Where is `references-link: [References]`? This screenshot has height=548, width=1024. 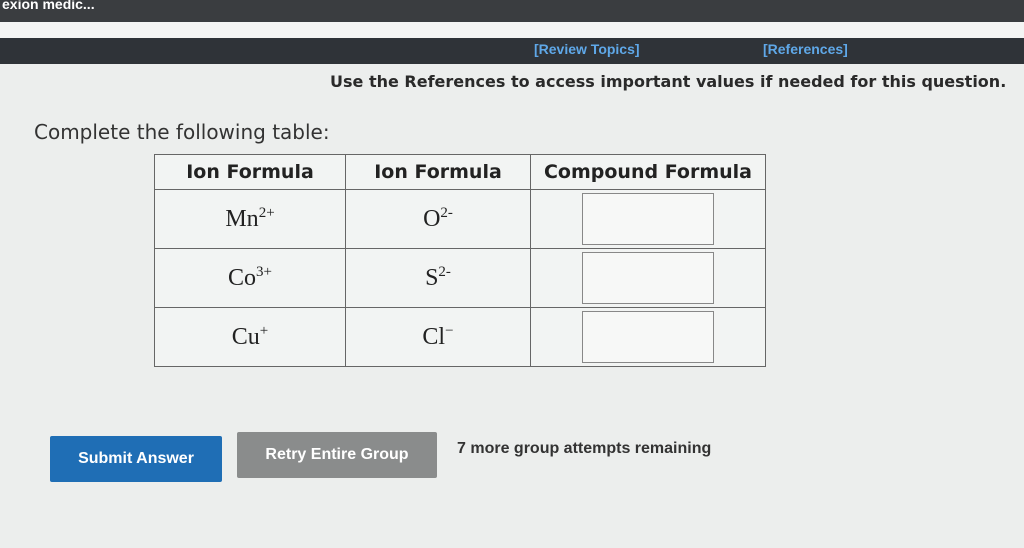 references-link: [References] is located at coordinates (805, 49).